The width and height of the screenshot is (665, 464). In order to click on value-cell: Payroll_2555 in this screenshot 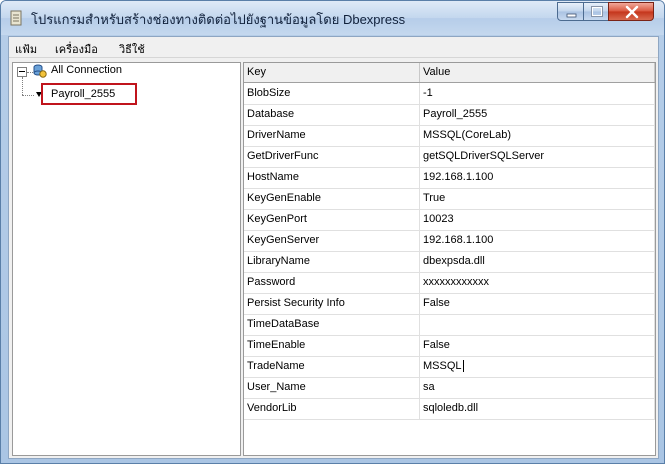, I will do `click(537, 114)`.